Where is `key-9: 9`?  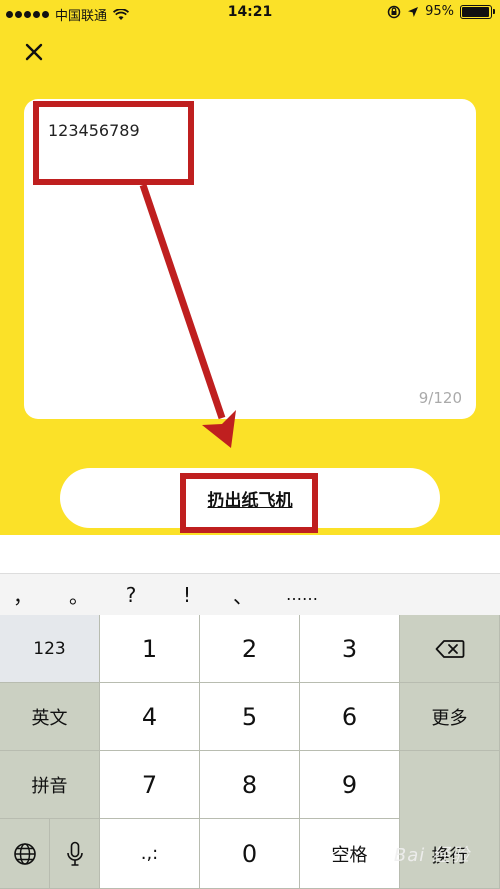 key-9: 9 is located at coordinates (350, 785).